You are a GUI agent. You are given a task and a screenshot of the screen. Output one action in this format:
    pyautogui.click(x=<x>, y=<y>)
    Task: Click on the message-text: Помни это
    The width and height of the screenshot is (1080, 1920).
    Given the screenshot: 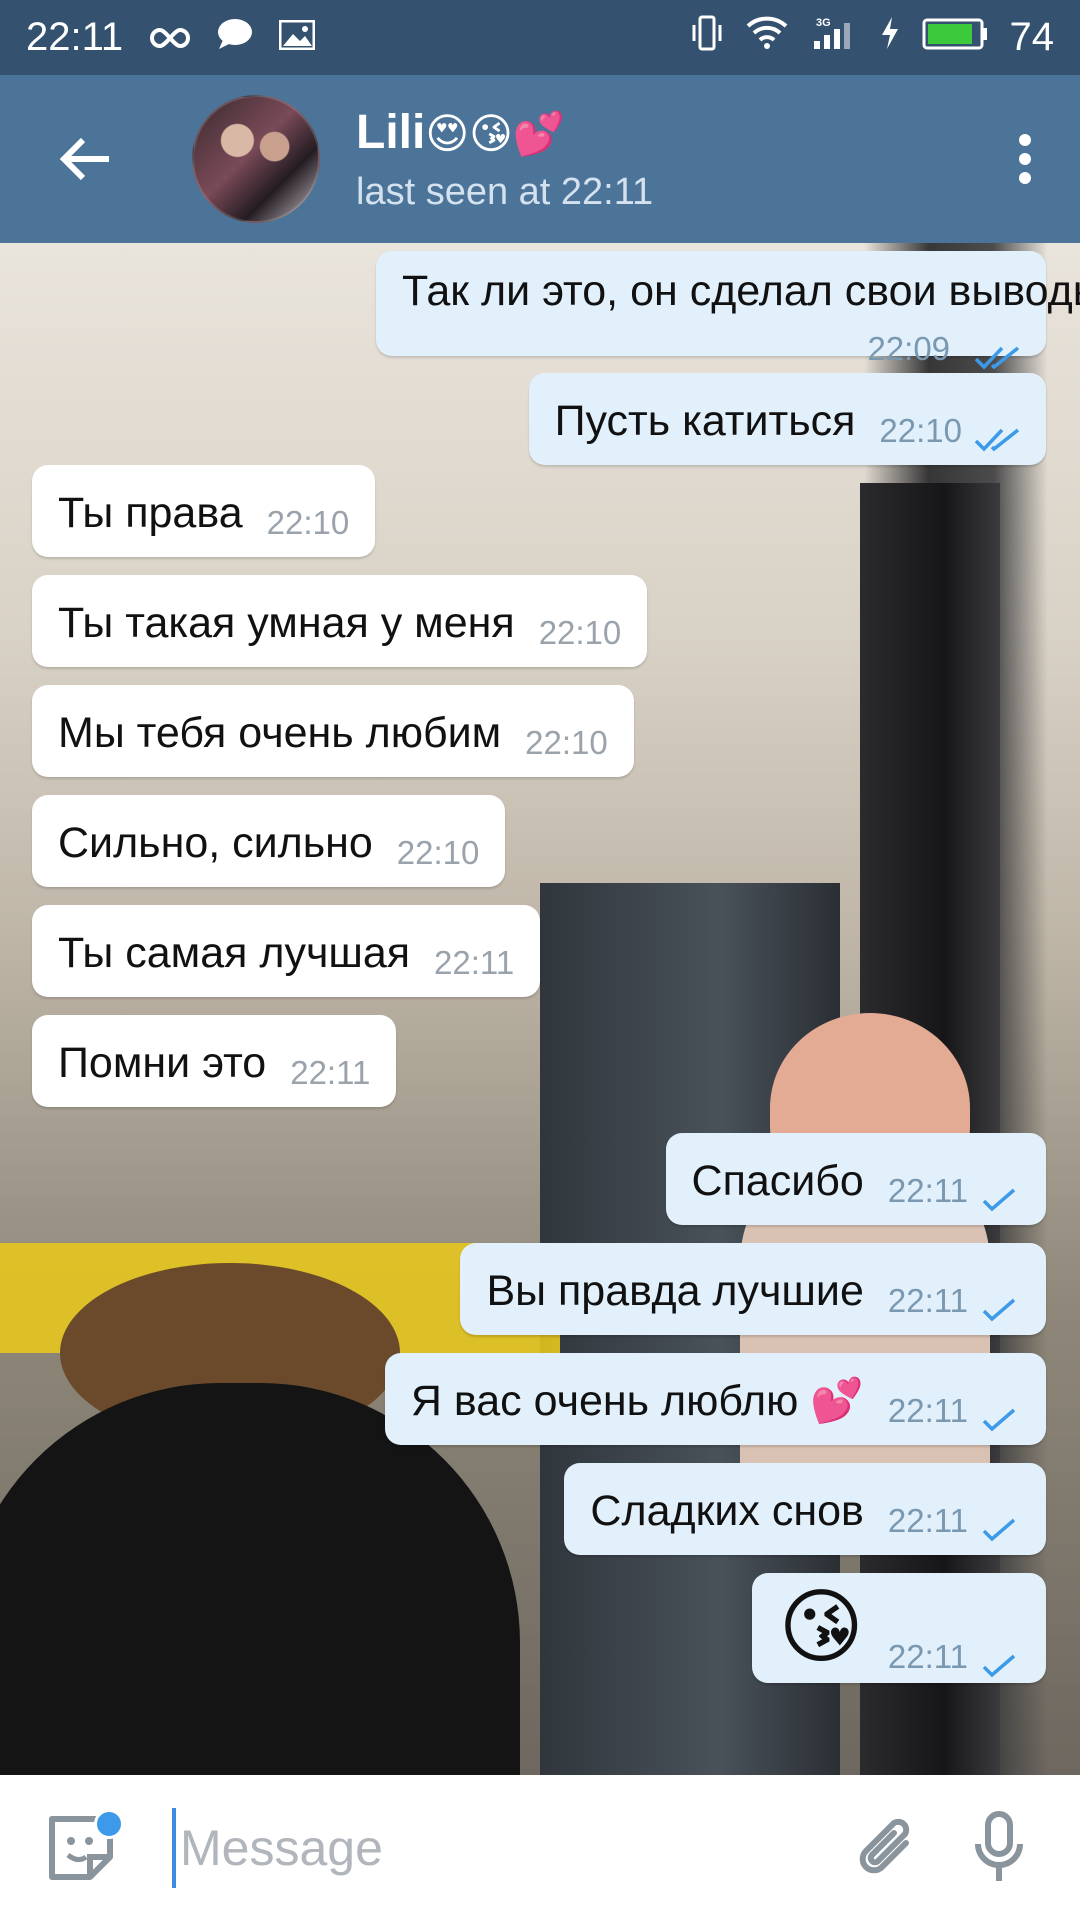 What is the action you would take?
    pyautogui.click(x=162, y=1063)
    